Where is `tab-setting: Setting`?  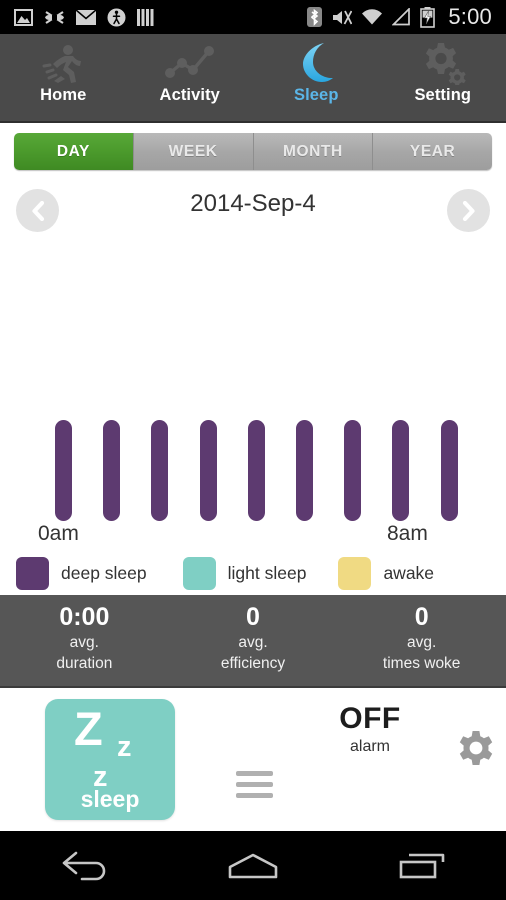
tab-setting: Setting is located at coordinates (443, 77).